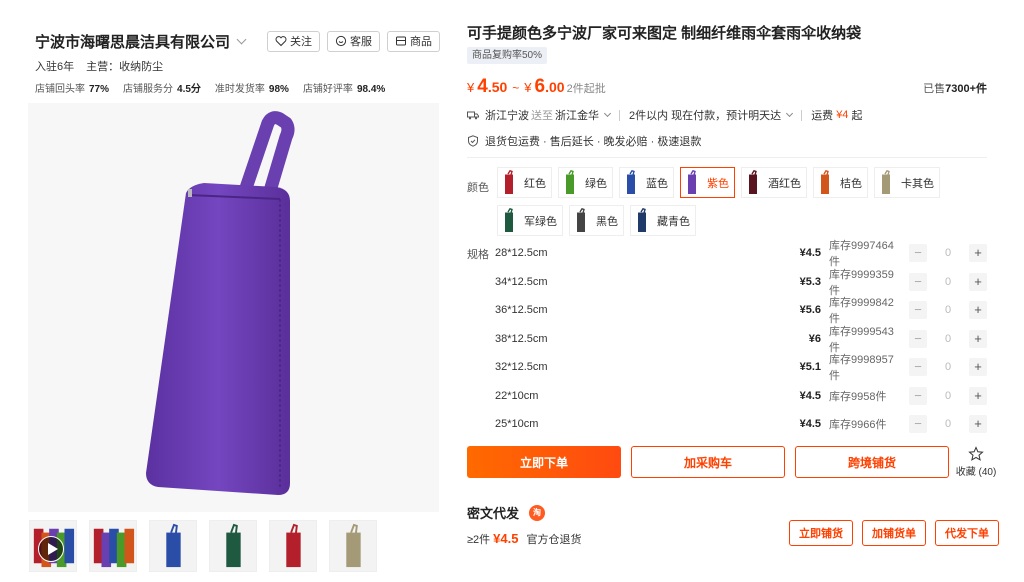 This screenshot has width=1024, height=582. I want to click on color-option: 紫色, so click(707, 182).